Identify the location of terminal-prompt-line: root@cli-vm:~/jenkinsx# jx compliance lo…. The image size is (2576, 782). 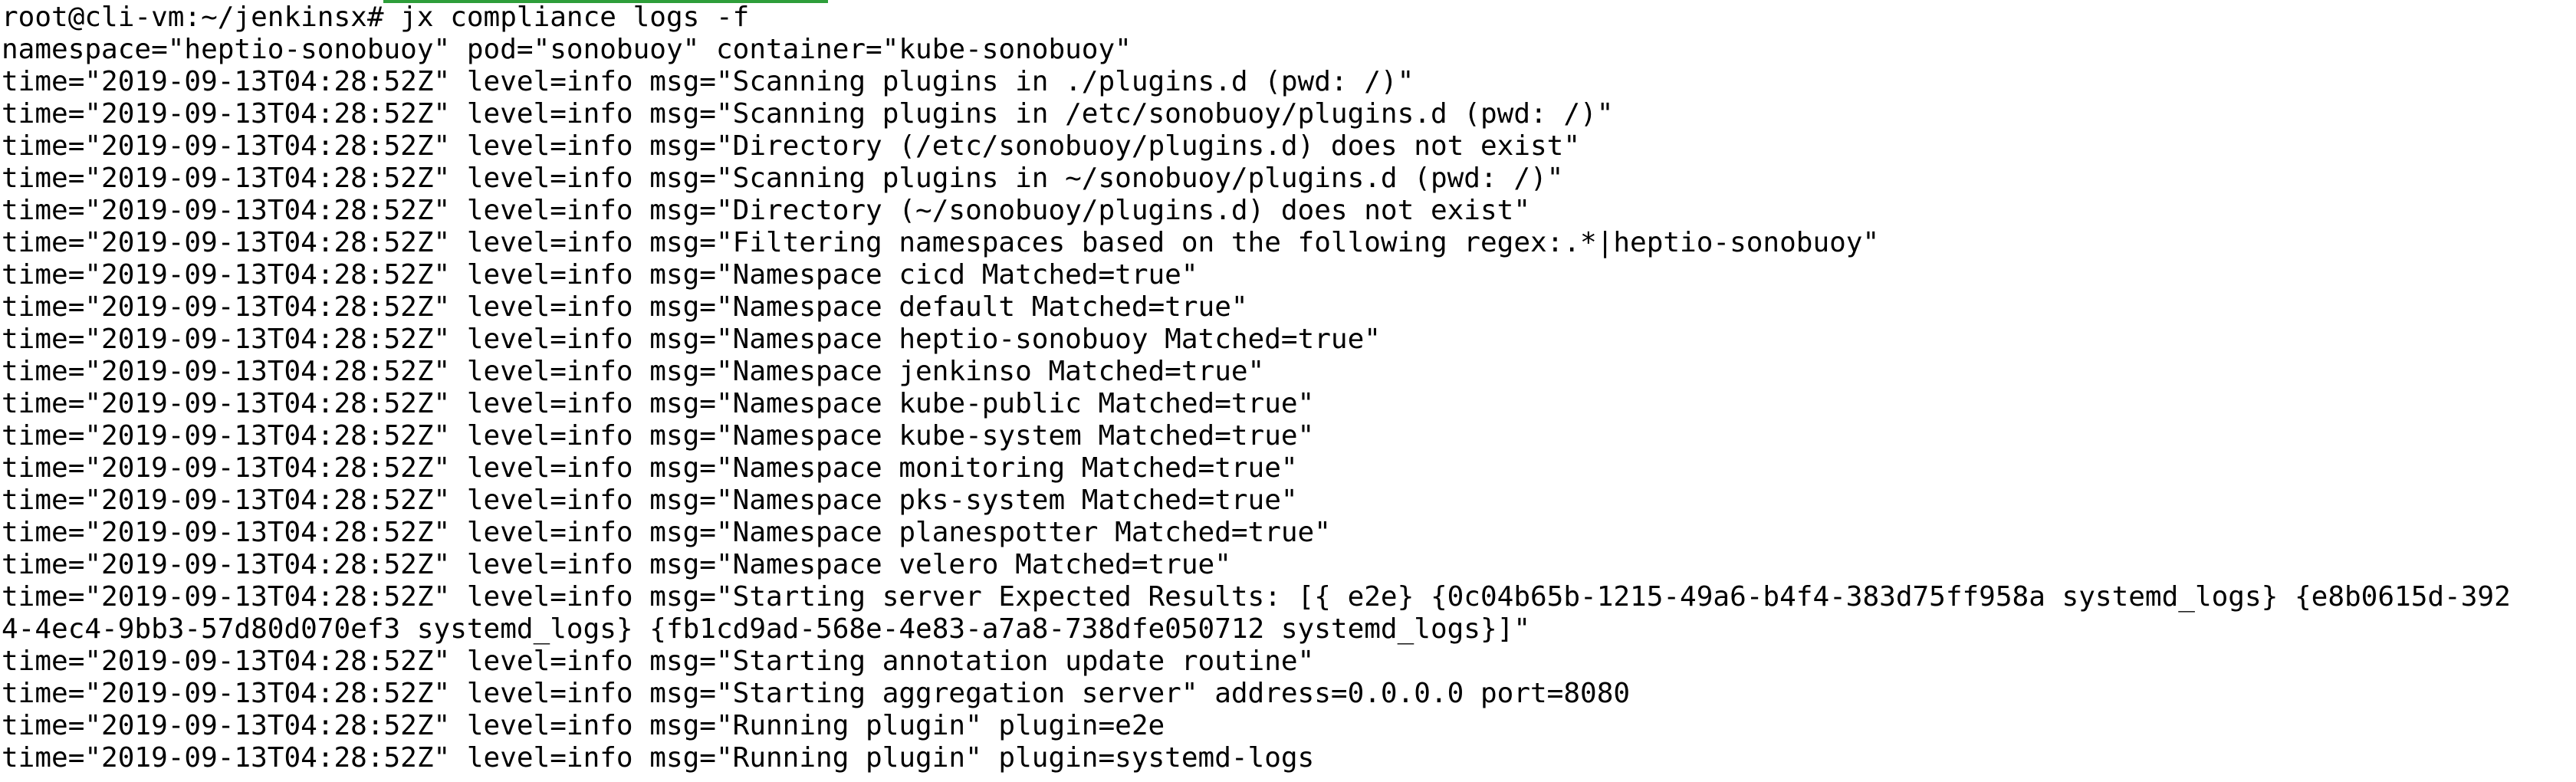
(376, 17).